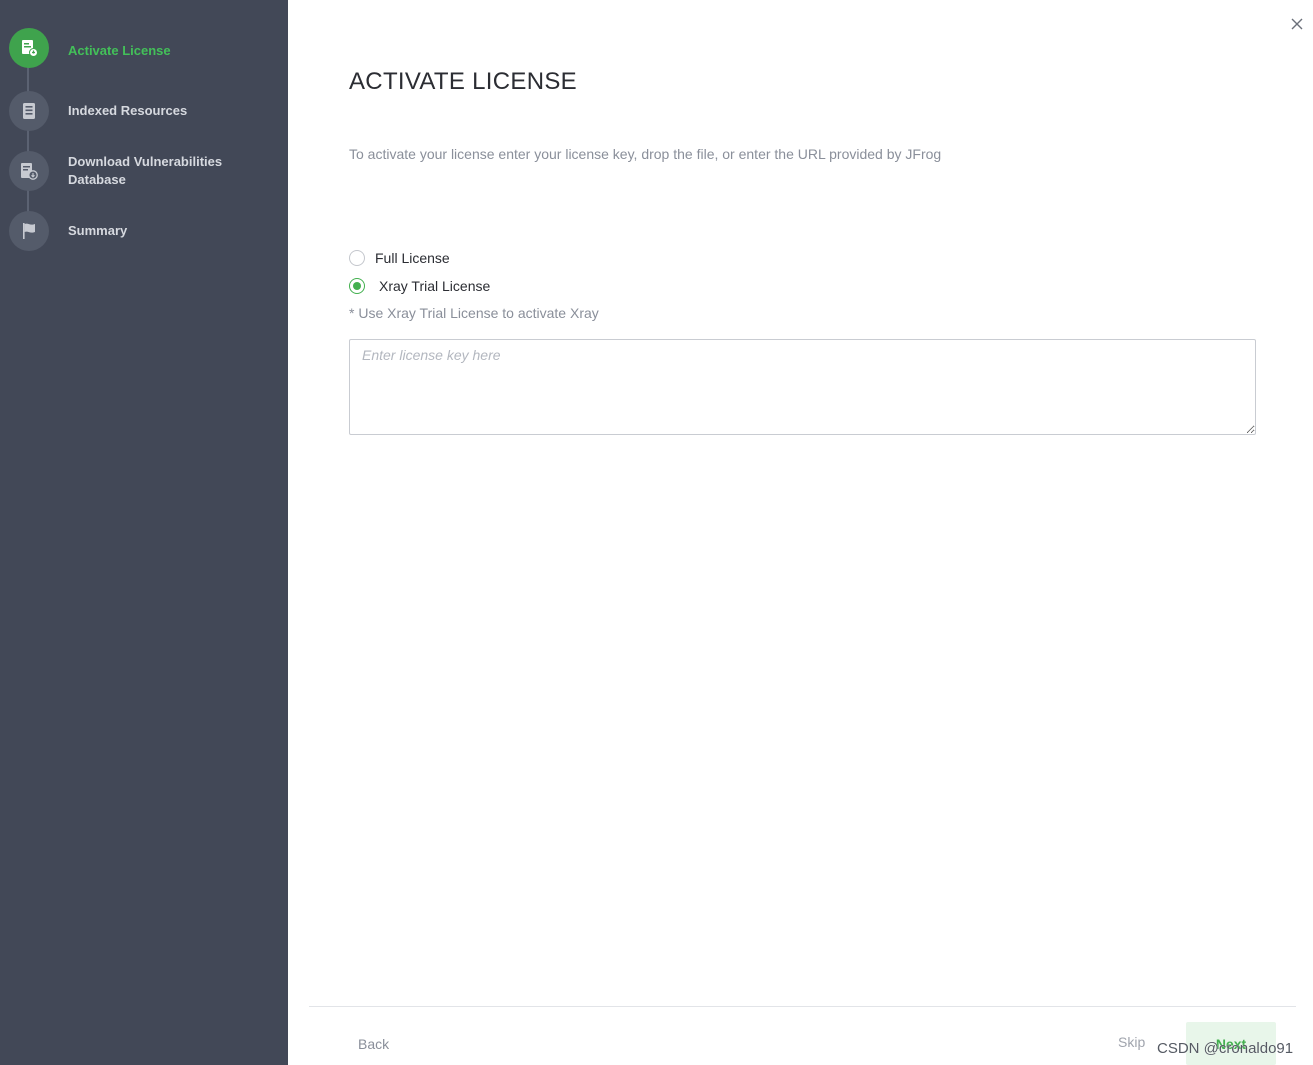 The height and width of the screenshot is (1065, 1313). I want to click on step-indexed-resources: Indexed Resources, so click(144, 113).